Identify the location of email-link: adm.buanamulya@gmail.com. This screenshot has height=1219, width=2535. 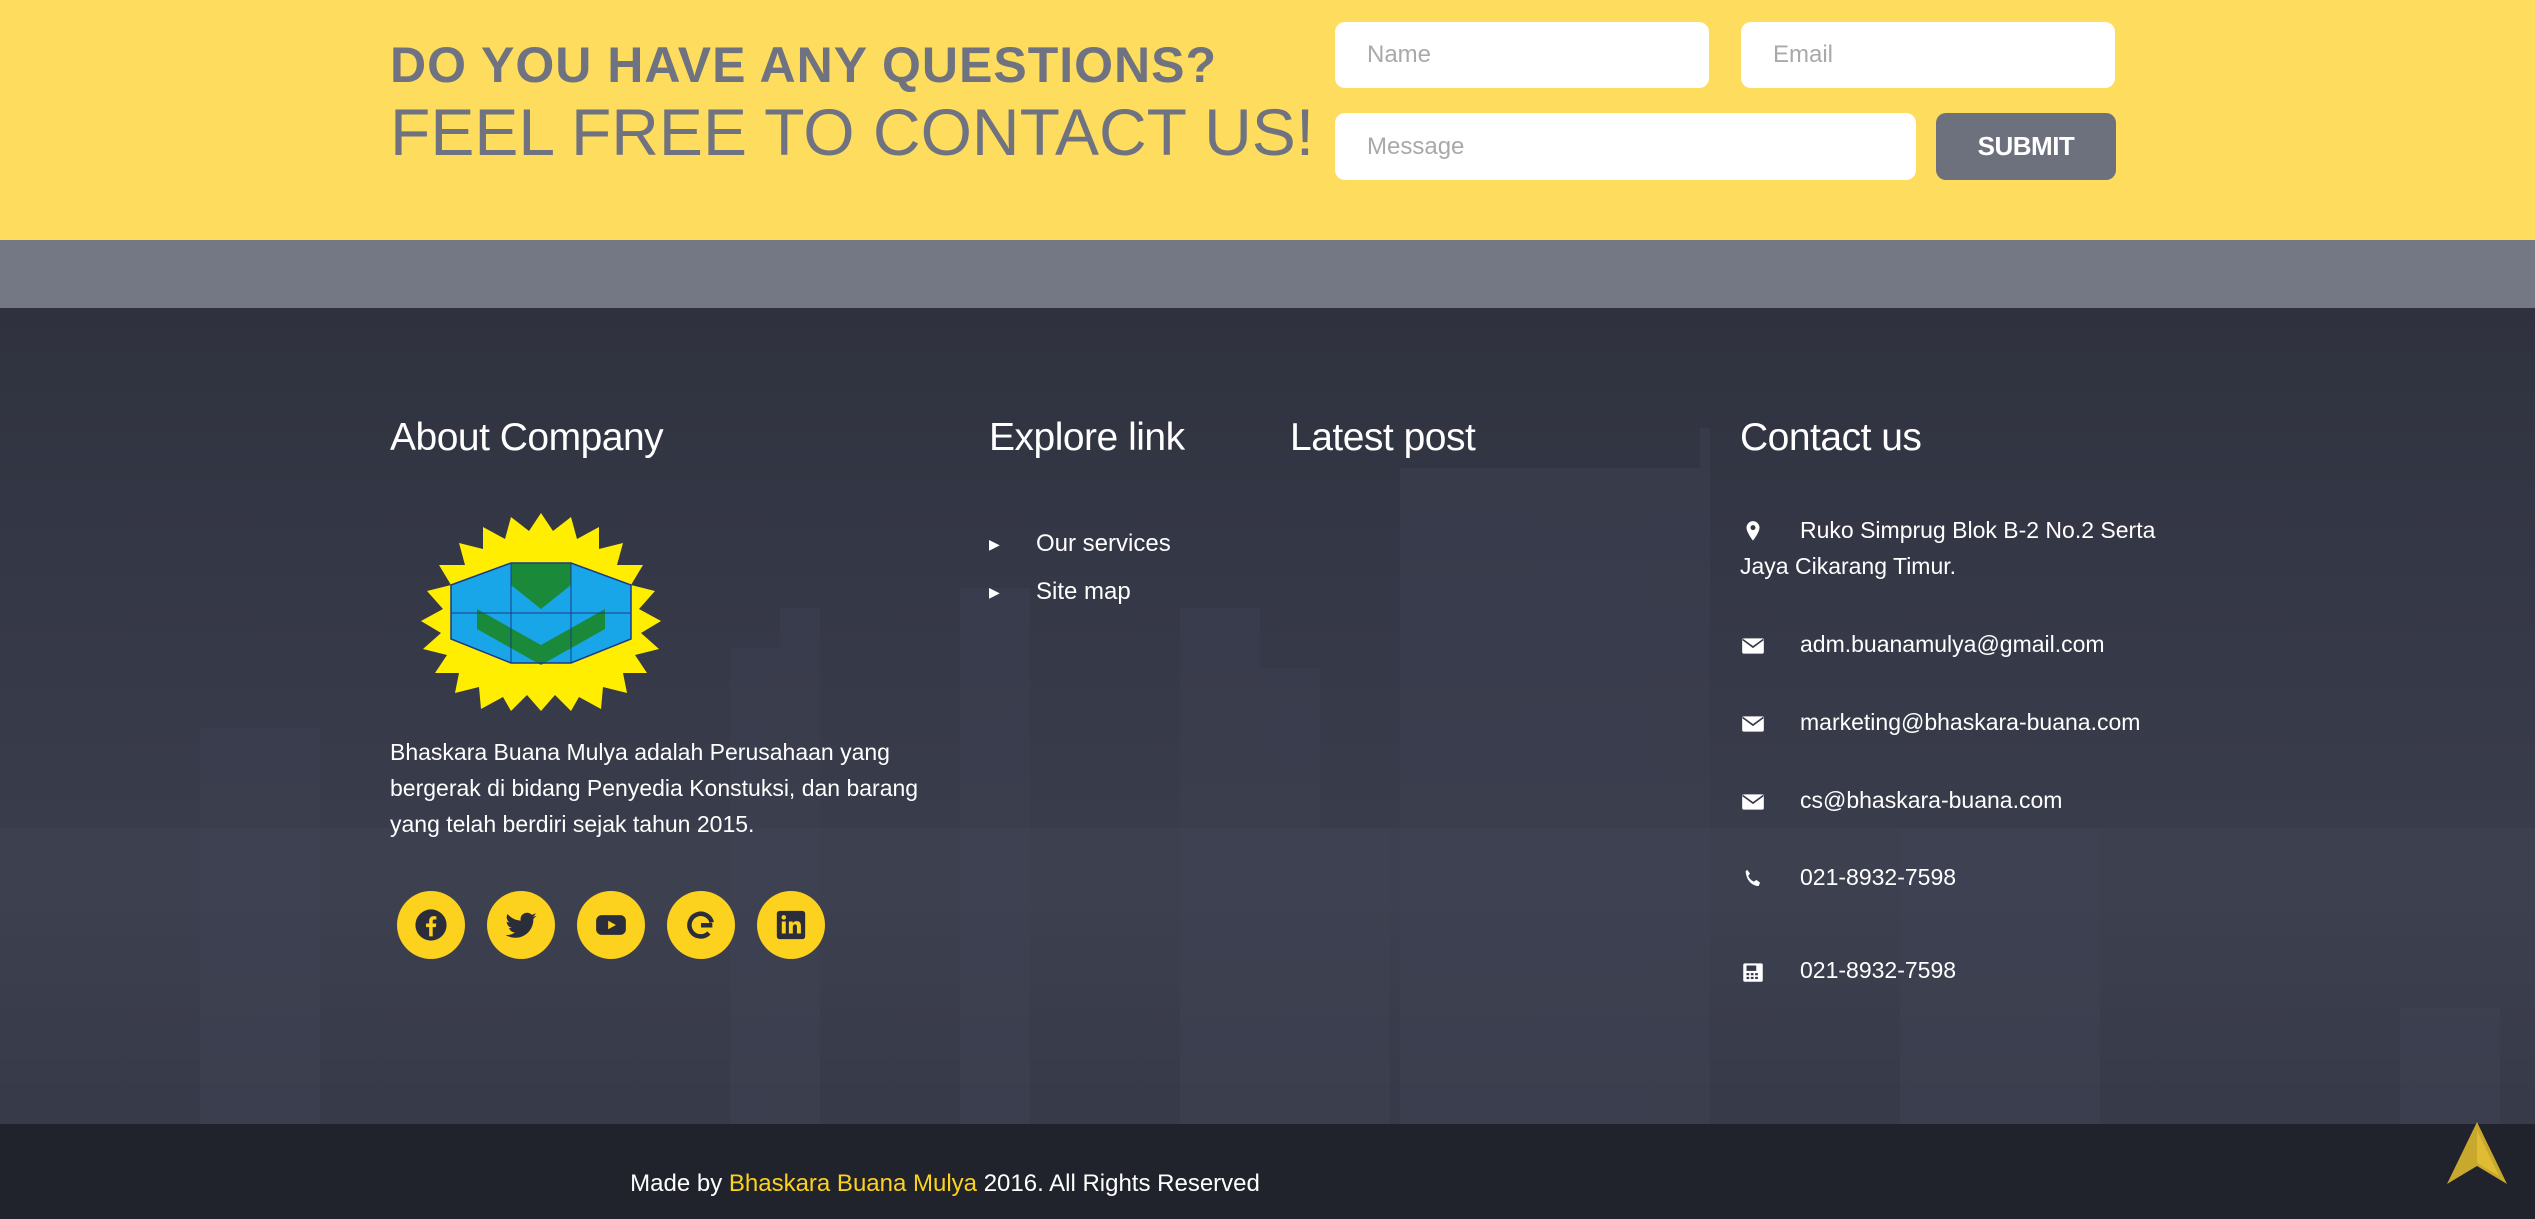
(1952, 644).